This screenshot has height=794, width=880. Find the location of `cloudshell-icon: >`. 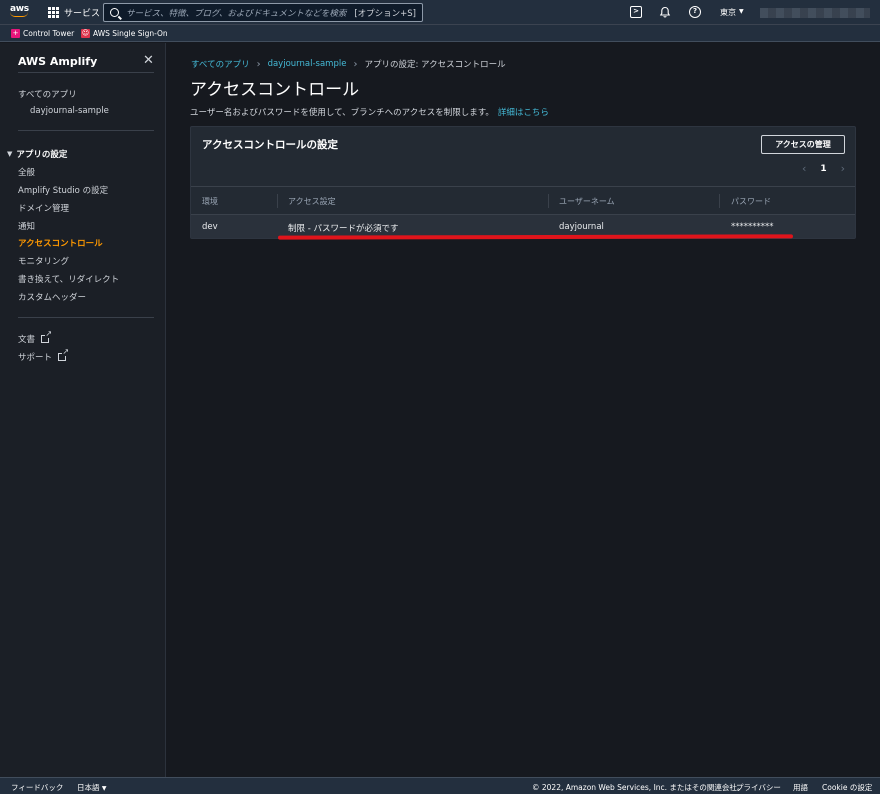

cloudshell-icon: > is located at coordinates (636, 12).